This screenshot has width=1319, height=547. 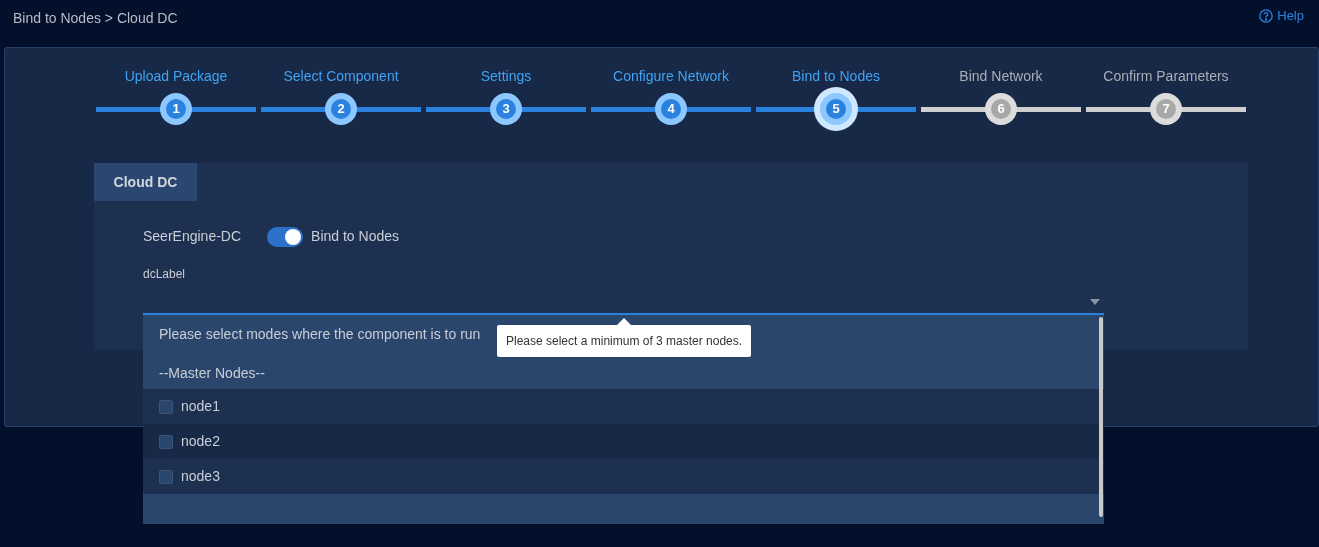 I want to click on step-label: Confirm Parameters, so click(x=1166, y=76).